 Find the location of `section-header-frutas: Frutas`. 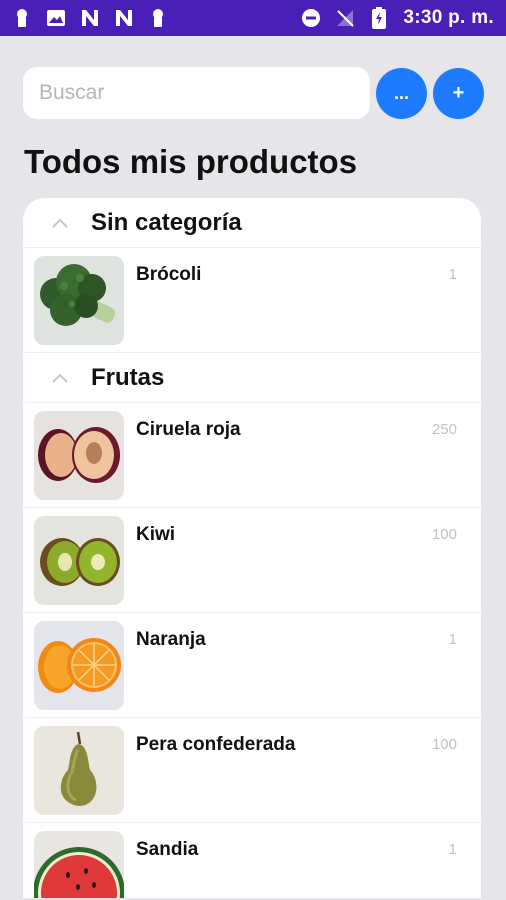

section-header-frutas: Frutas is located at coordinates (252, 378).